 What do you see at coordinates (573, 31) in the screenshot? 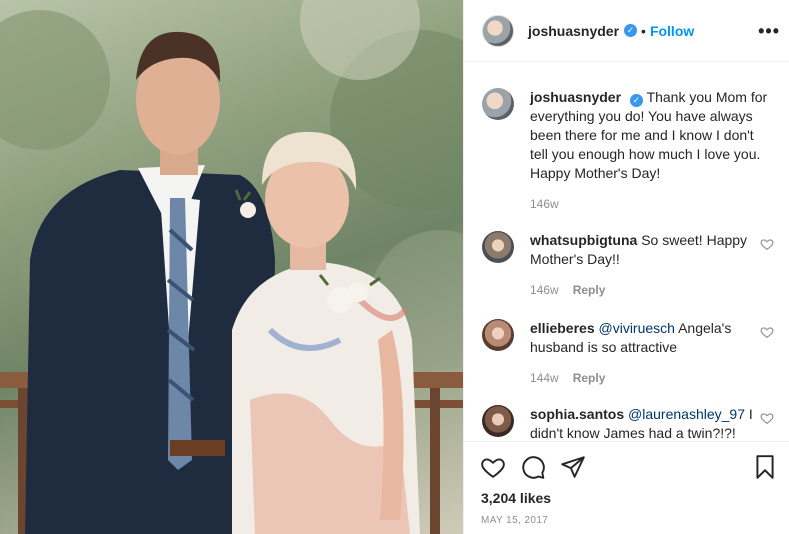
I see `author-username: joshuasnyder` at bounding box center [573, 31].